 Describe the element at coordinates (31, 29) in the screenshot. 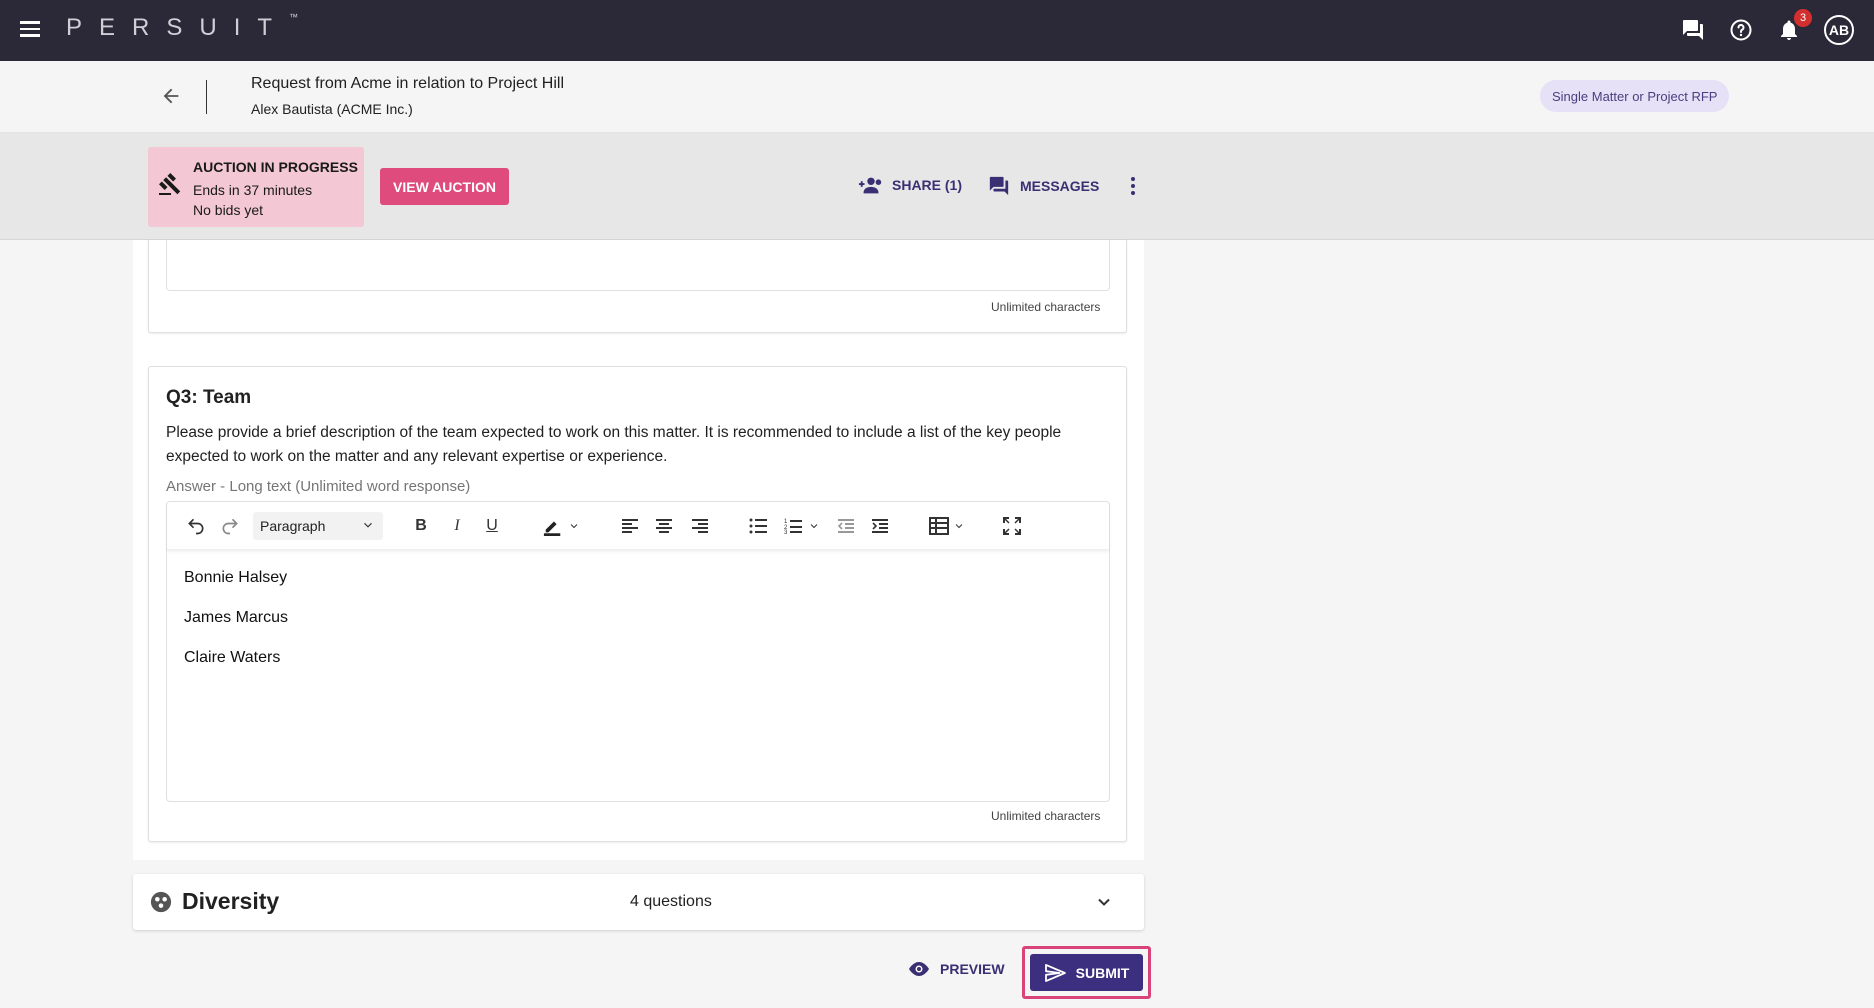

I see `menu-icon` at that location.